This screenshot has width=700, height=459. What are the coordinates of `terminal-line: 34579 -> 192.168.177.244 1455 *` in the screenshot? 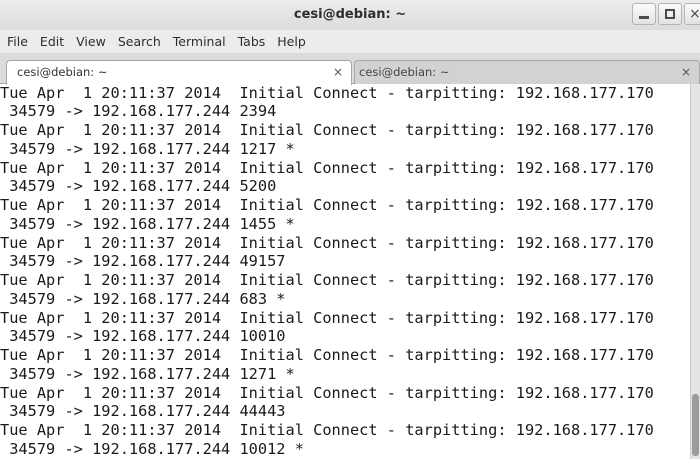 It's located at (147, 223).